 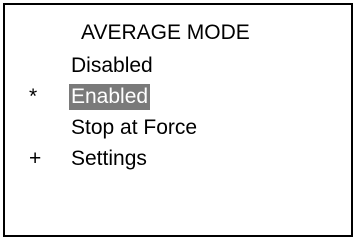 What do you see at coordinates (134, 127) in the screenshot?
I see `menu-item-label: Stop at Force` at bounding box center [134, 127].